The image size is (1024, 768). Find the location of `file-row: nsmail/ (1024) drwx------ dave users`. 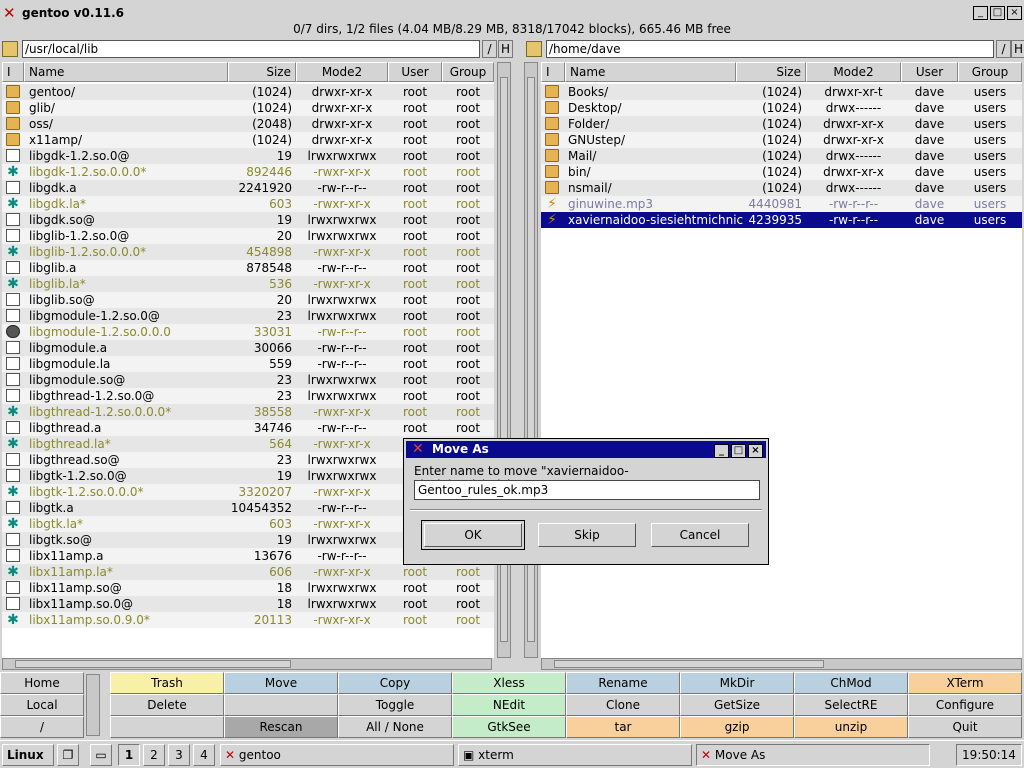

file-row: nsmail/ (1024) drwx------ dave users is located at coordinates (781, 188).